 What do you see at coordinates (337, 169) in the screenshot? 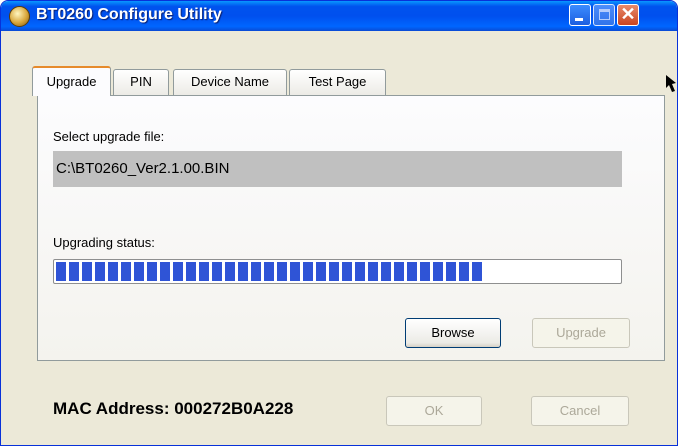
I see `upgrade-file-path-field: C:\BT0260_Ver2.1.00.BIN` at bounding box center [337, 169].